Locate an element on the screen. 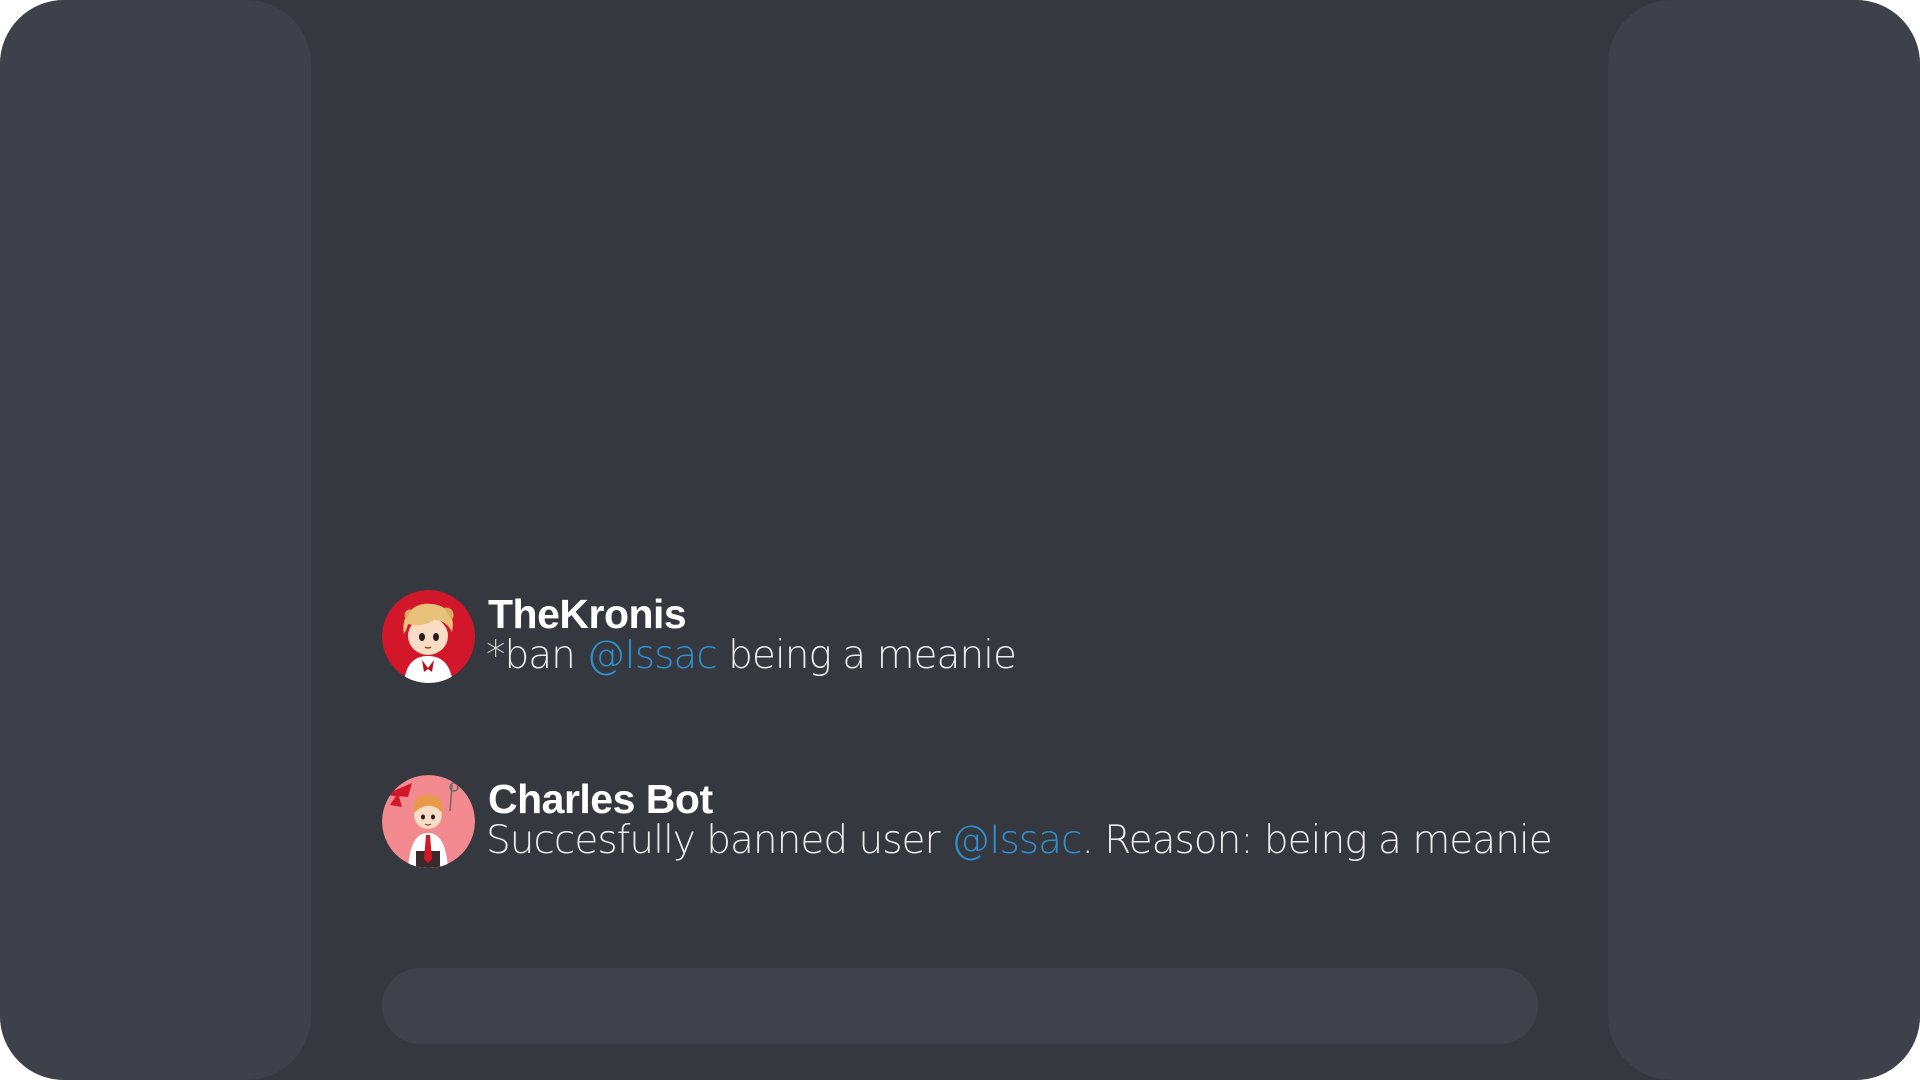 The height and width of the screenshot is (1080, 1920). message-text: *ban @Issac being a meanie is located at coordinates (751, 656).